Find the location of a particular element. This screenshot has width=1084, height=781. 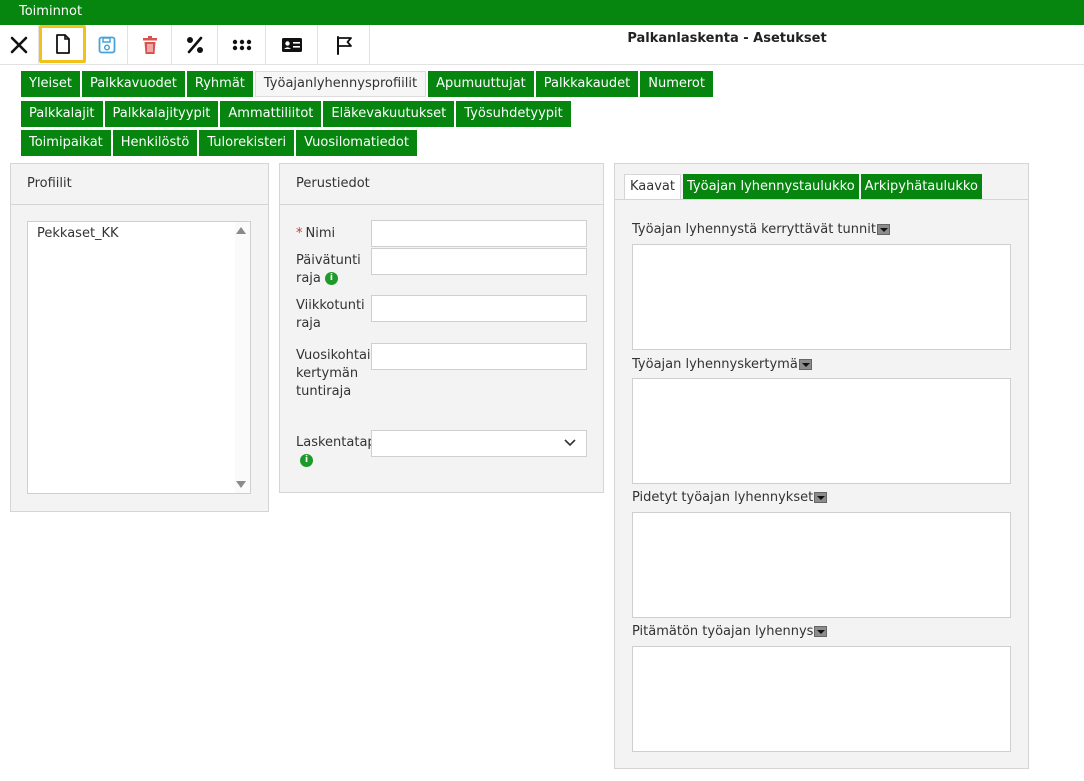

menu-title: Toiminnot is located at coordinates (50, 11).